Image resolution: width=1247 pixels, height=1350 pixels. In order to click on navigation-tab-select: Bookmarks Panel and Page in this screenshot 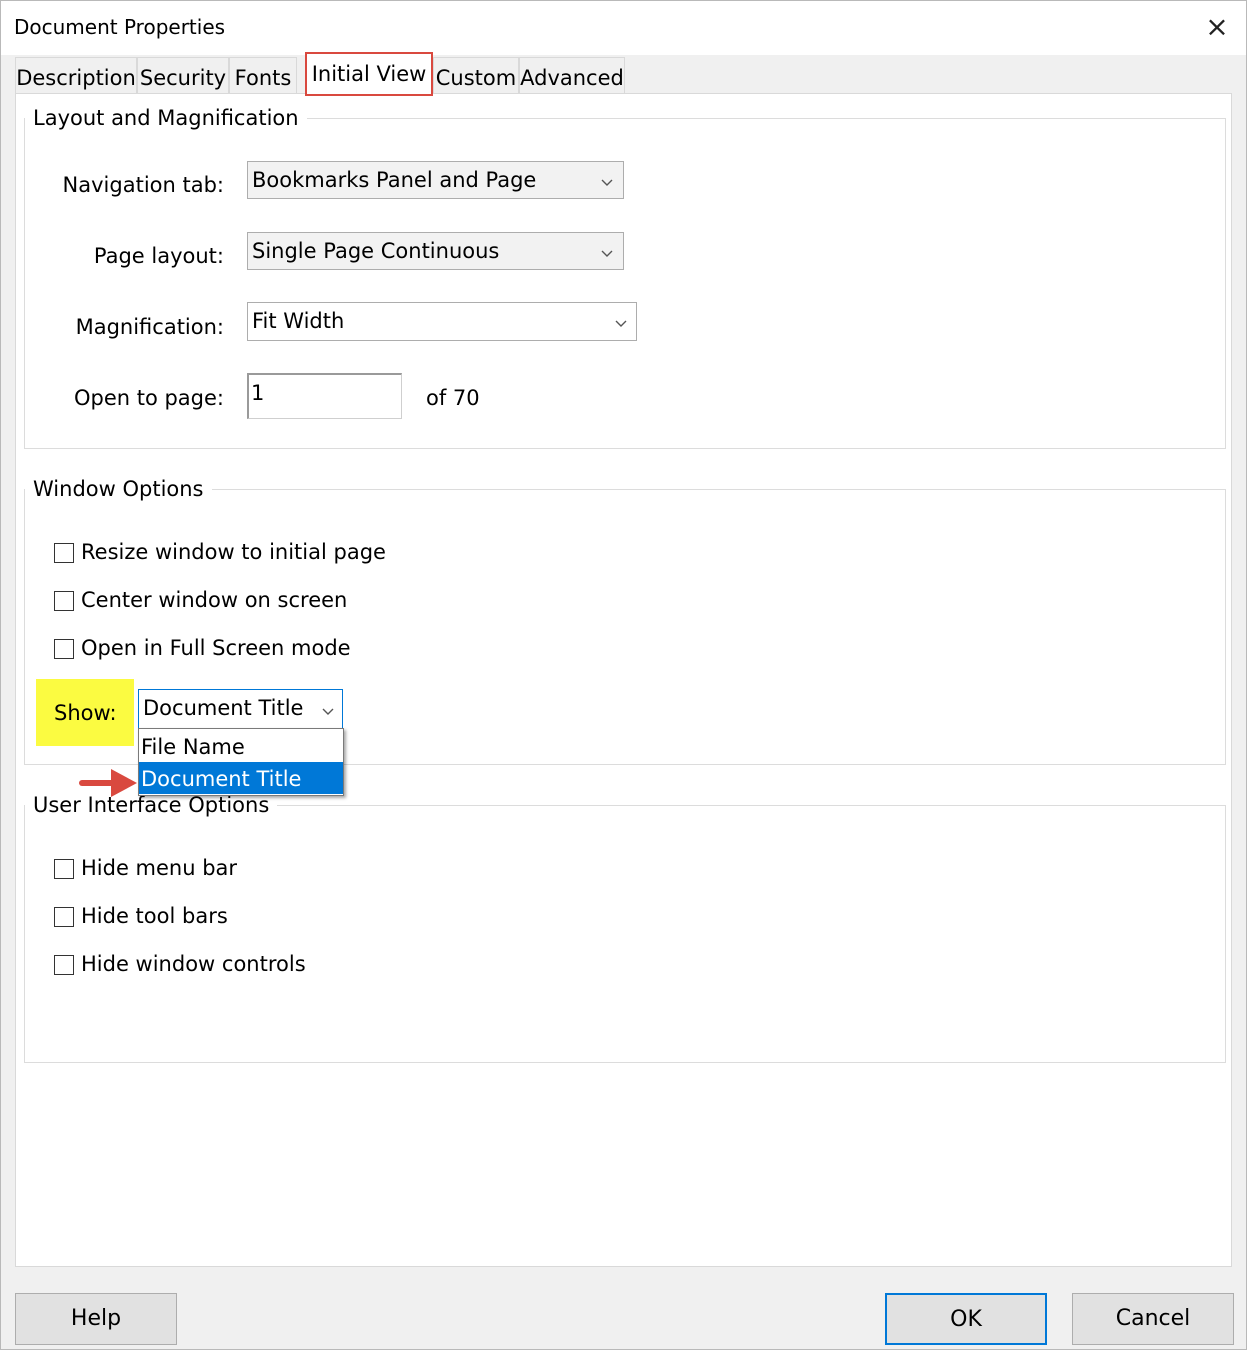, I will do `click(435, 180)`.